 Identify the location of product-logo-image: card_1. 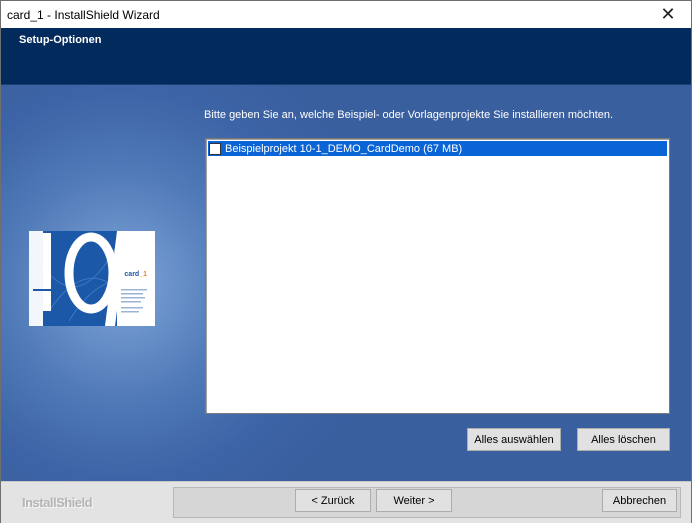
(92, 278).